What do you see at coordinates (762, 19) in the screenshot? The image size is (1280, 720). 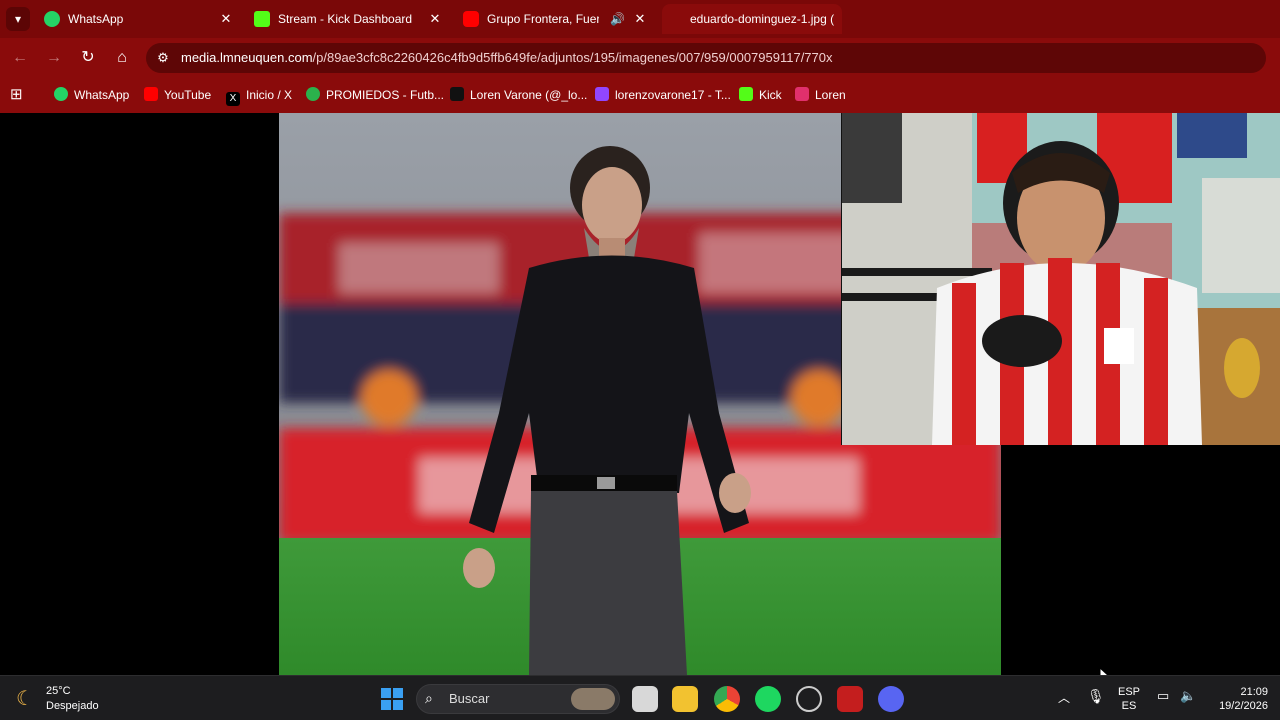 I see `tab-title: eduardo-dominguez-1.jpg (` at bounding box center [762, 19].